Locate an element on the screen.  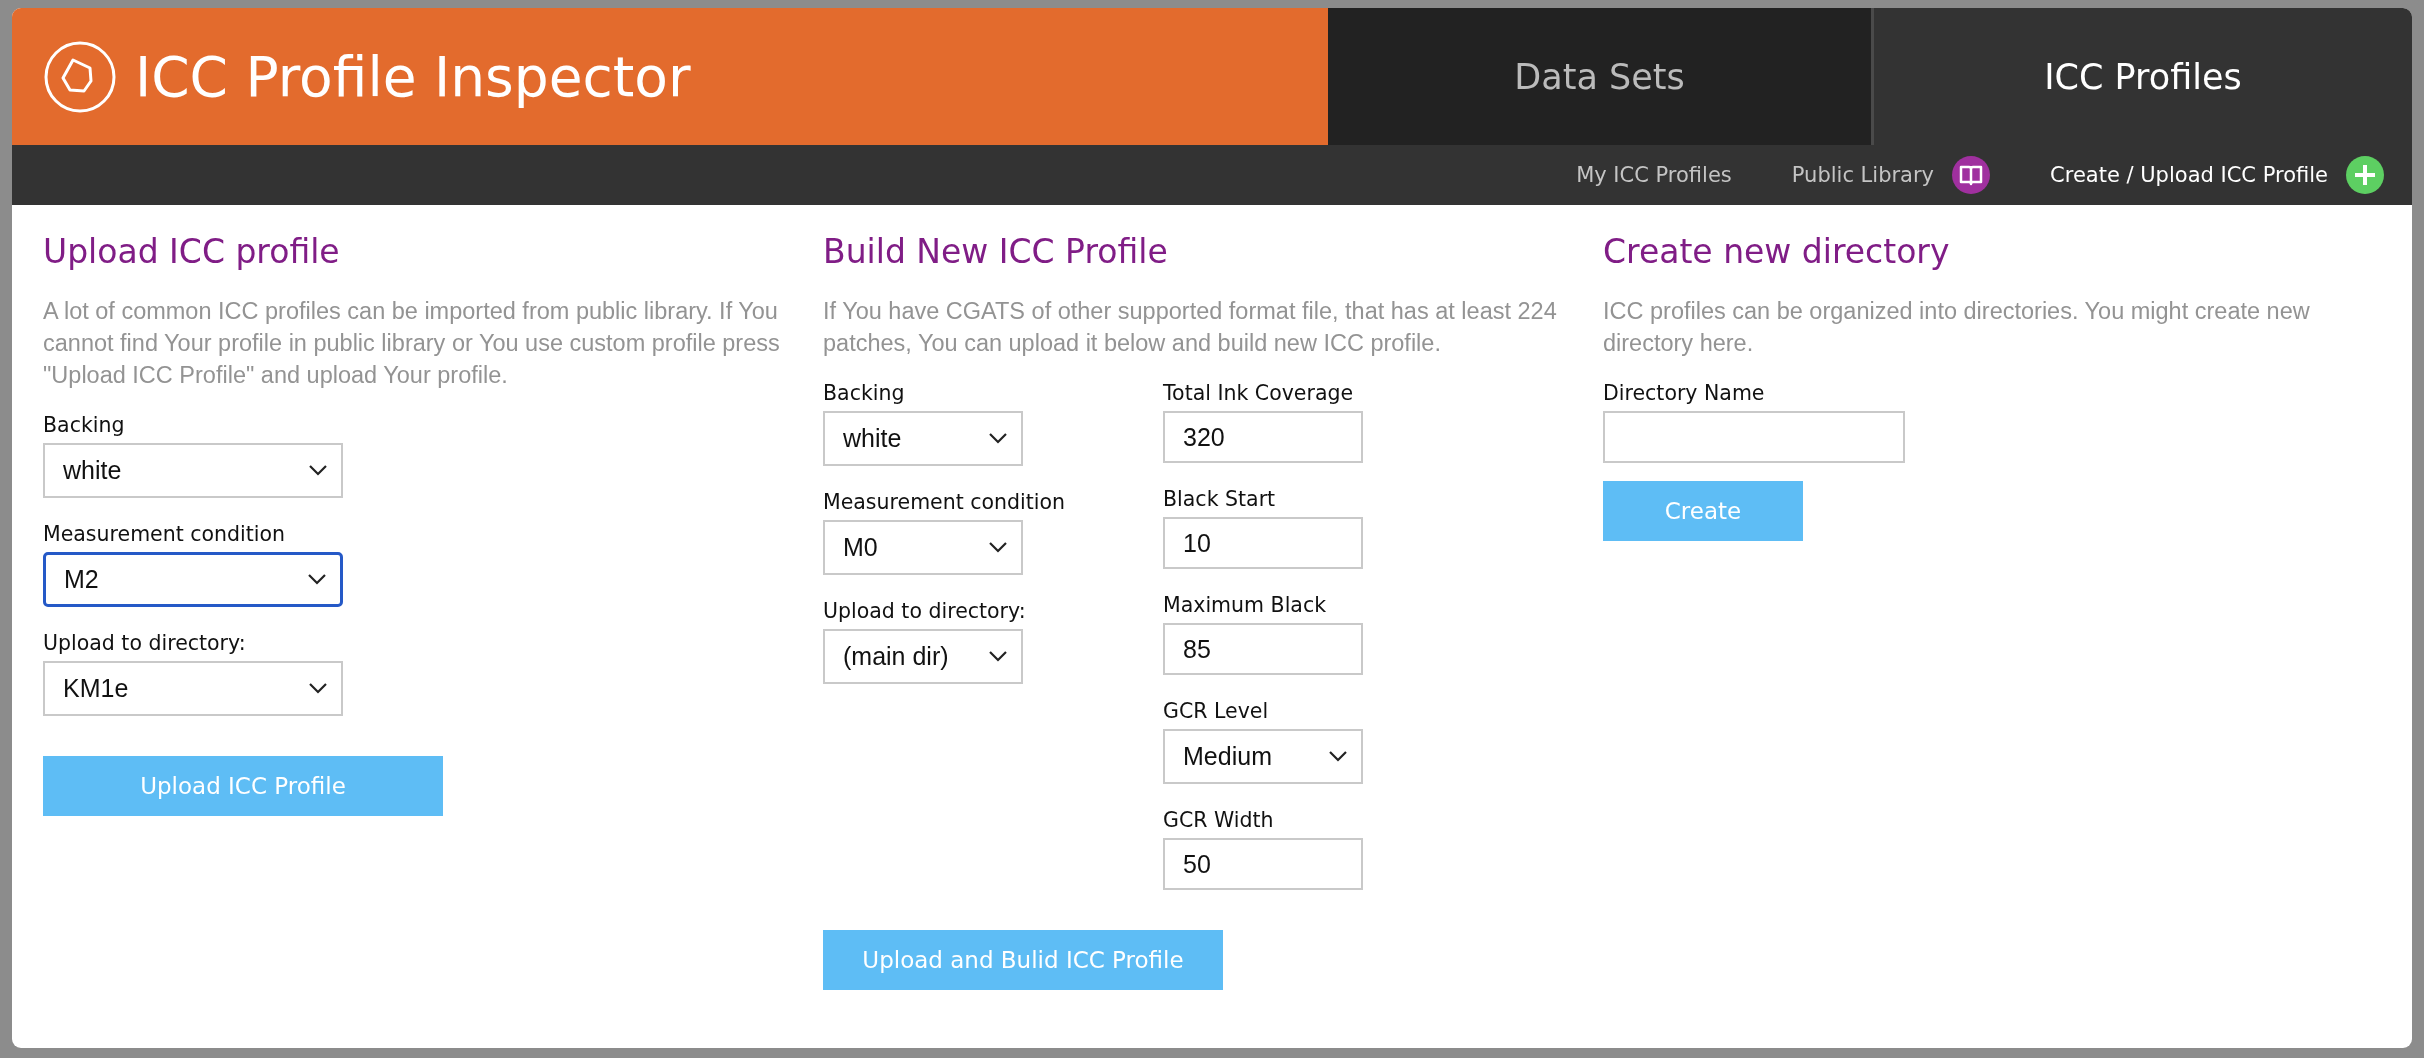
book-icon is located at coordinates (1971, 175).